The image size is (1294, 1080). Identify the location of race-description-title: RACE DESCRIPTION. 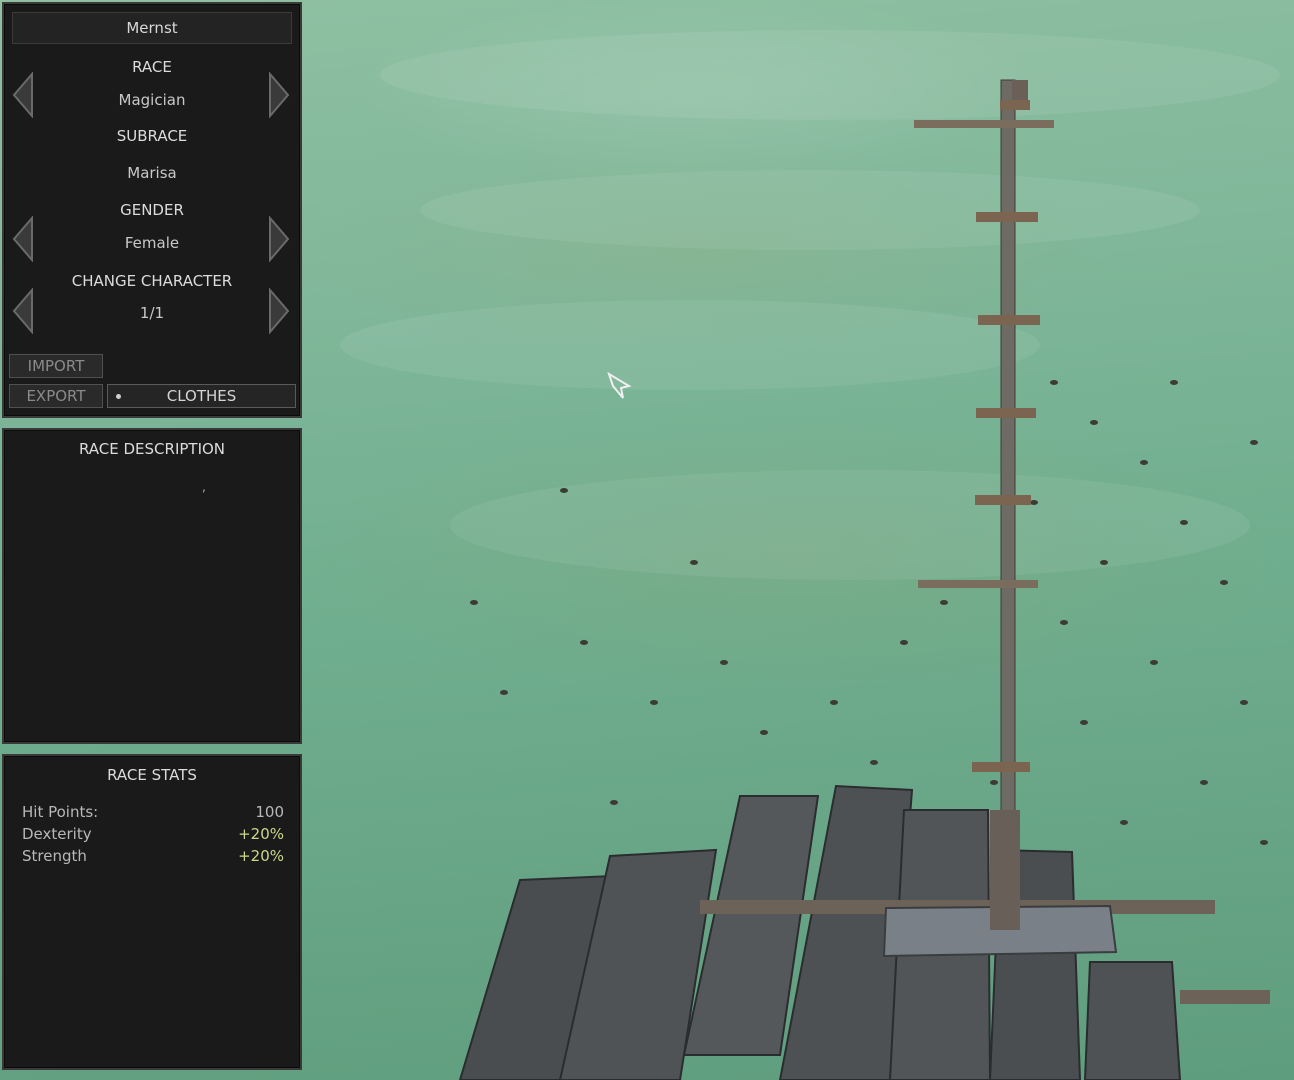
(152, 449).